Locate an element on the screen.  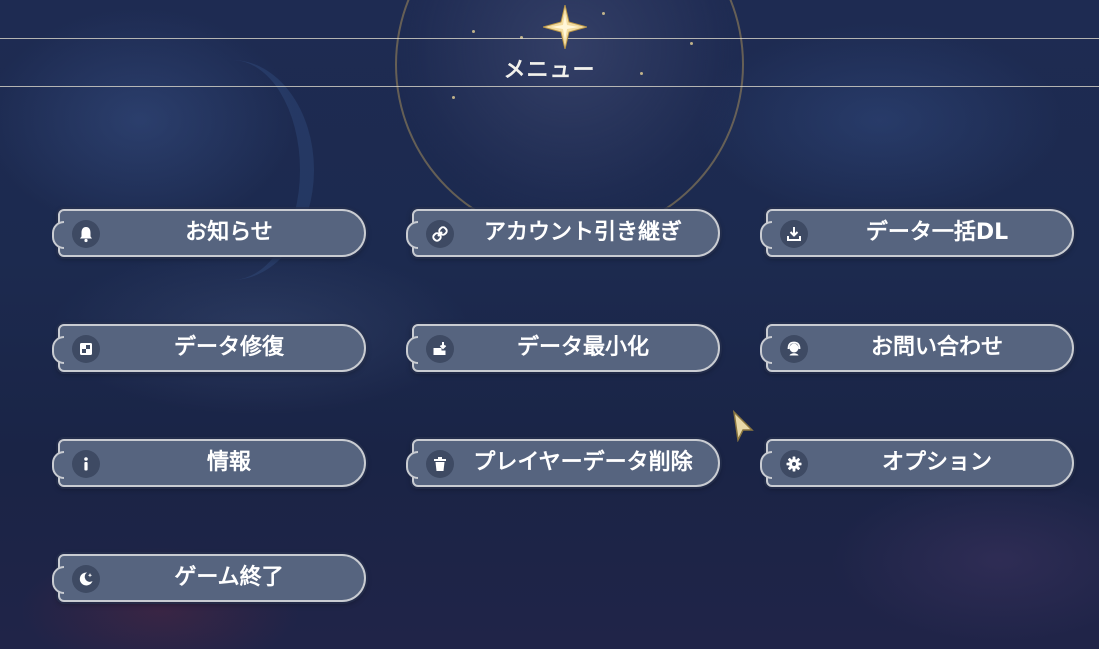
data-repair-button: データ修復 is located at coordinates (209, 348).